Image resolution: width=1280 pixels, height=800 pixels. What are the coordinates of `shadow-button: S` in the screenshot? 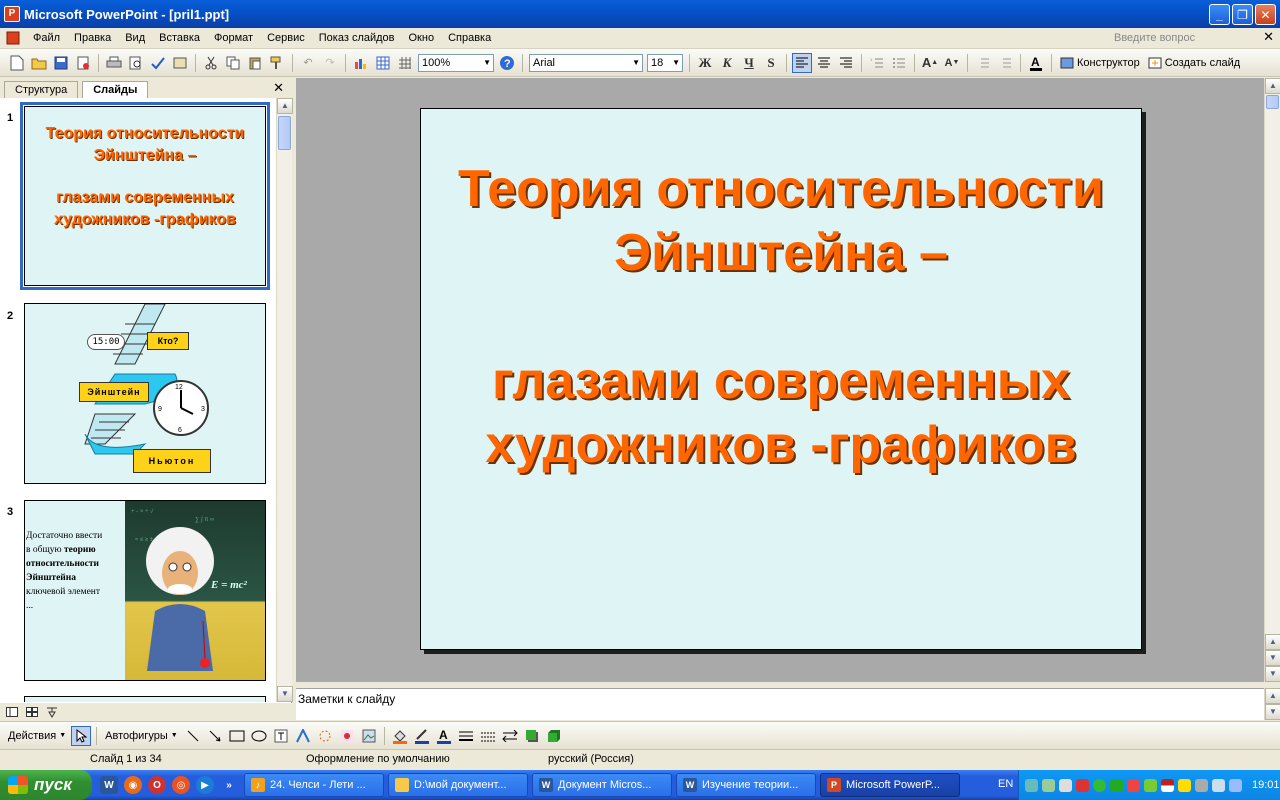 It's located at (771, 63).